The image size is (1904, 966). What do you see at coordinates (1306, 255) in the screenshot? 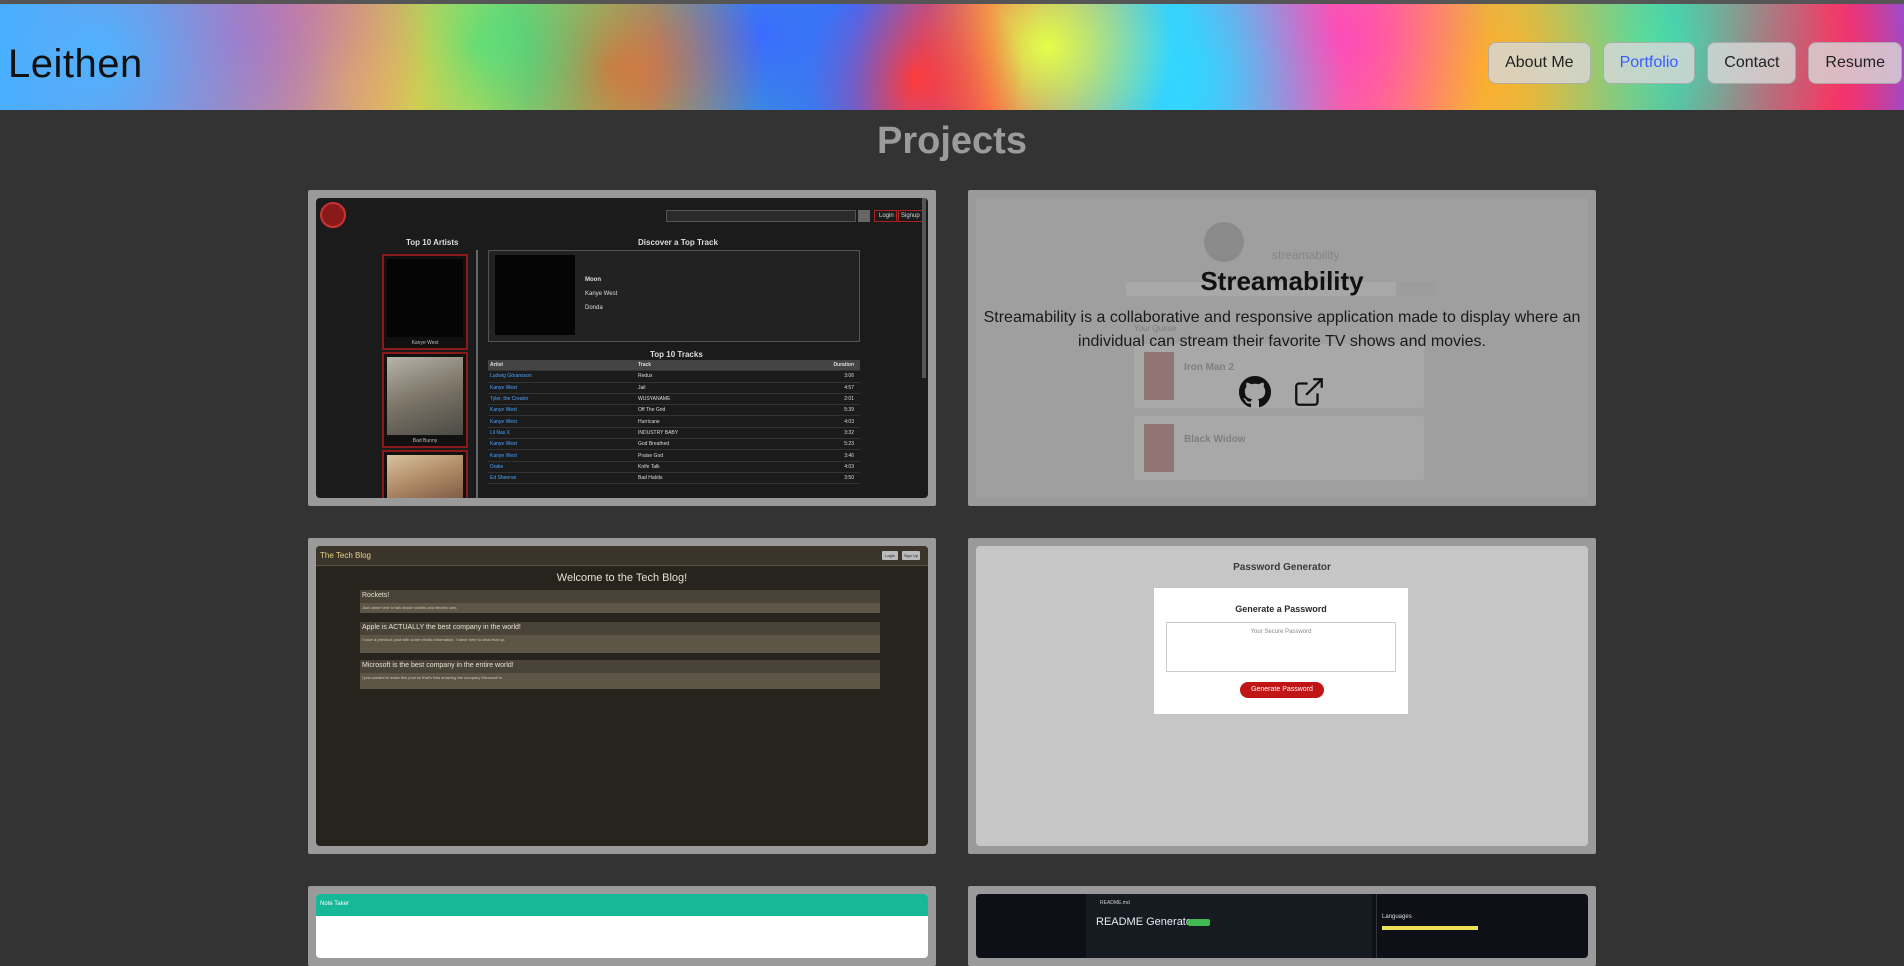
I see `streamability-logo-text: streamability` at bounding box center [1306, 255].